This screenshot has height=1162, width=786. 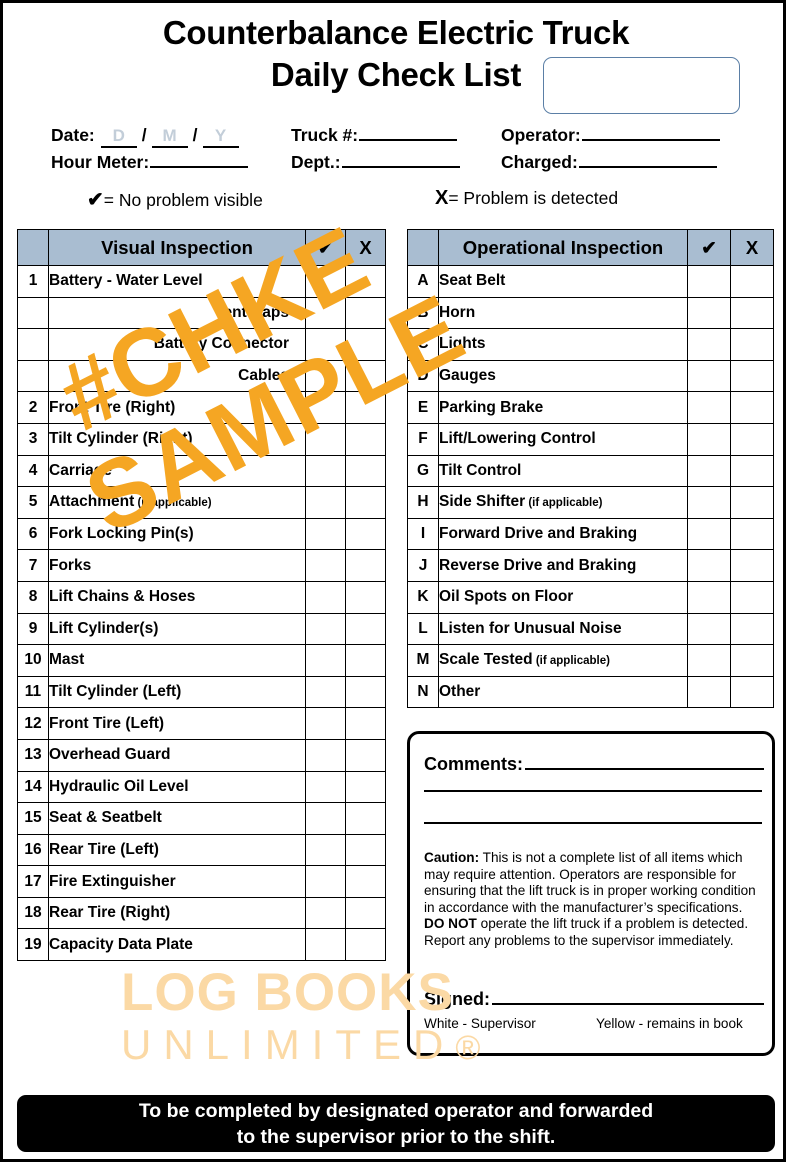 What do you see at coordinates (100, 162) in the screenshot?
I see `hour-meter-label: Hour Meter:` at bounding box center [100, 162].